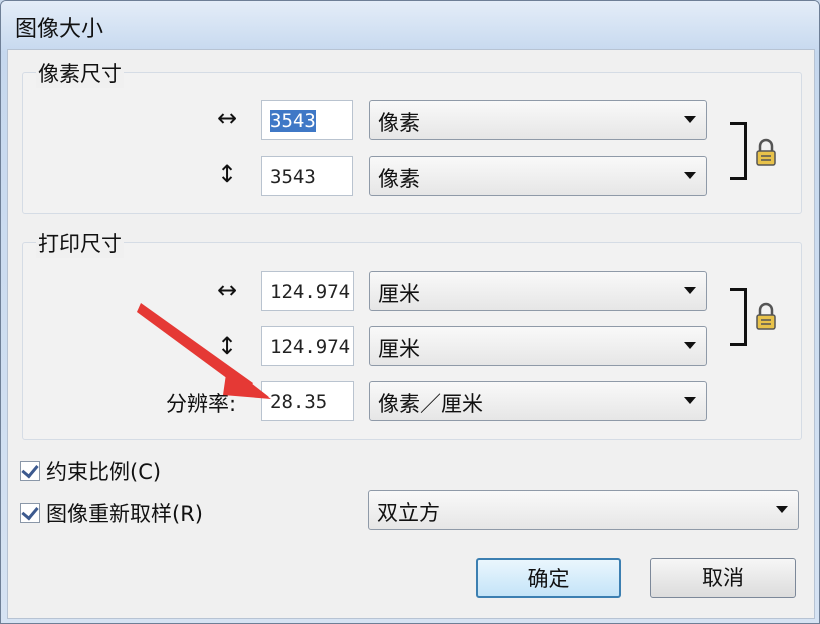 This screenshot has height=624, width=820. I want to click on resample-method-select: 双立方, so click(583, 510).